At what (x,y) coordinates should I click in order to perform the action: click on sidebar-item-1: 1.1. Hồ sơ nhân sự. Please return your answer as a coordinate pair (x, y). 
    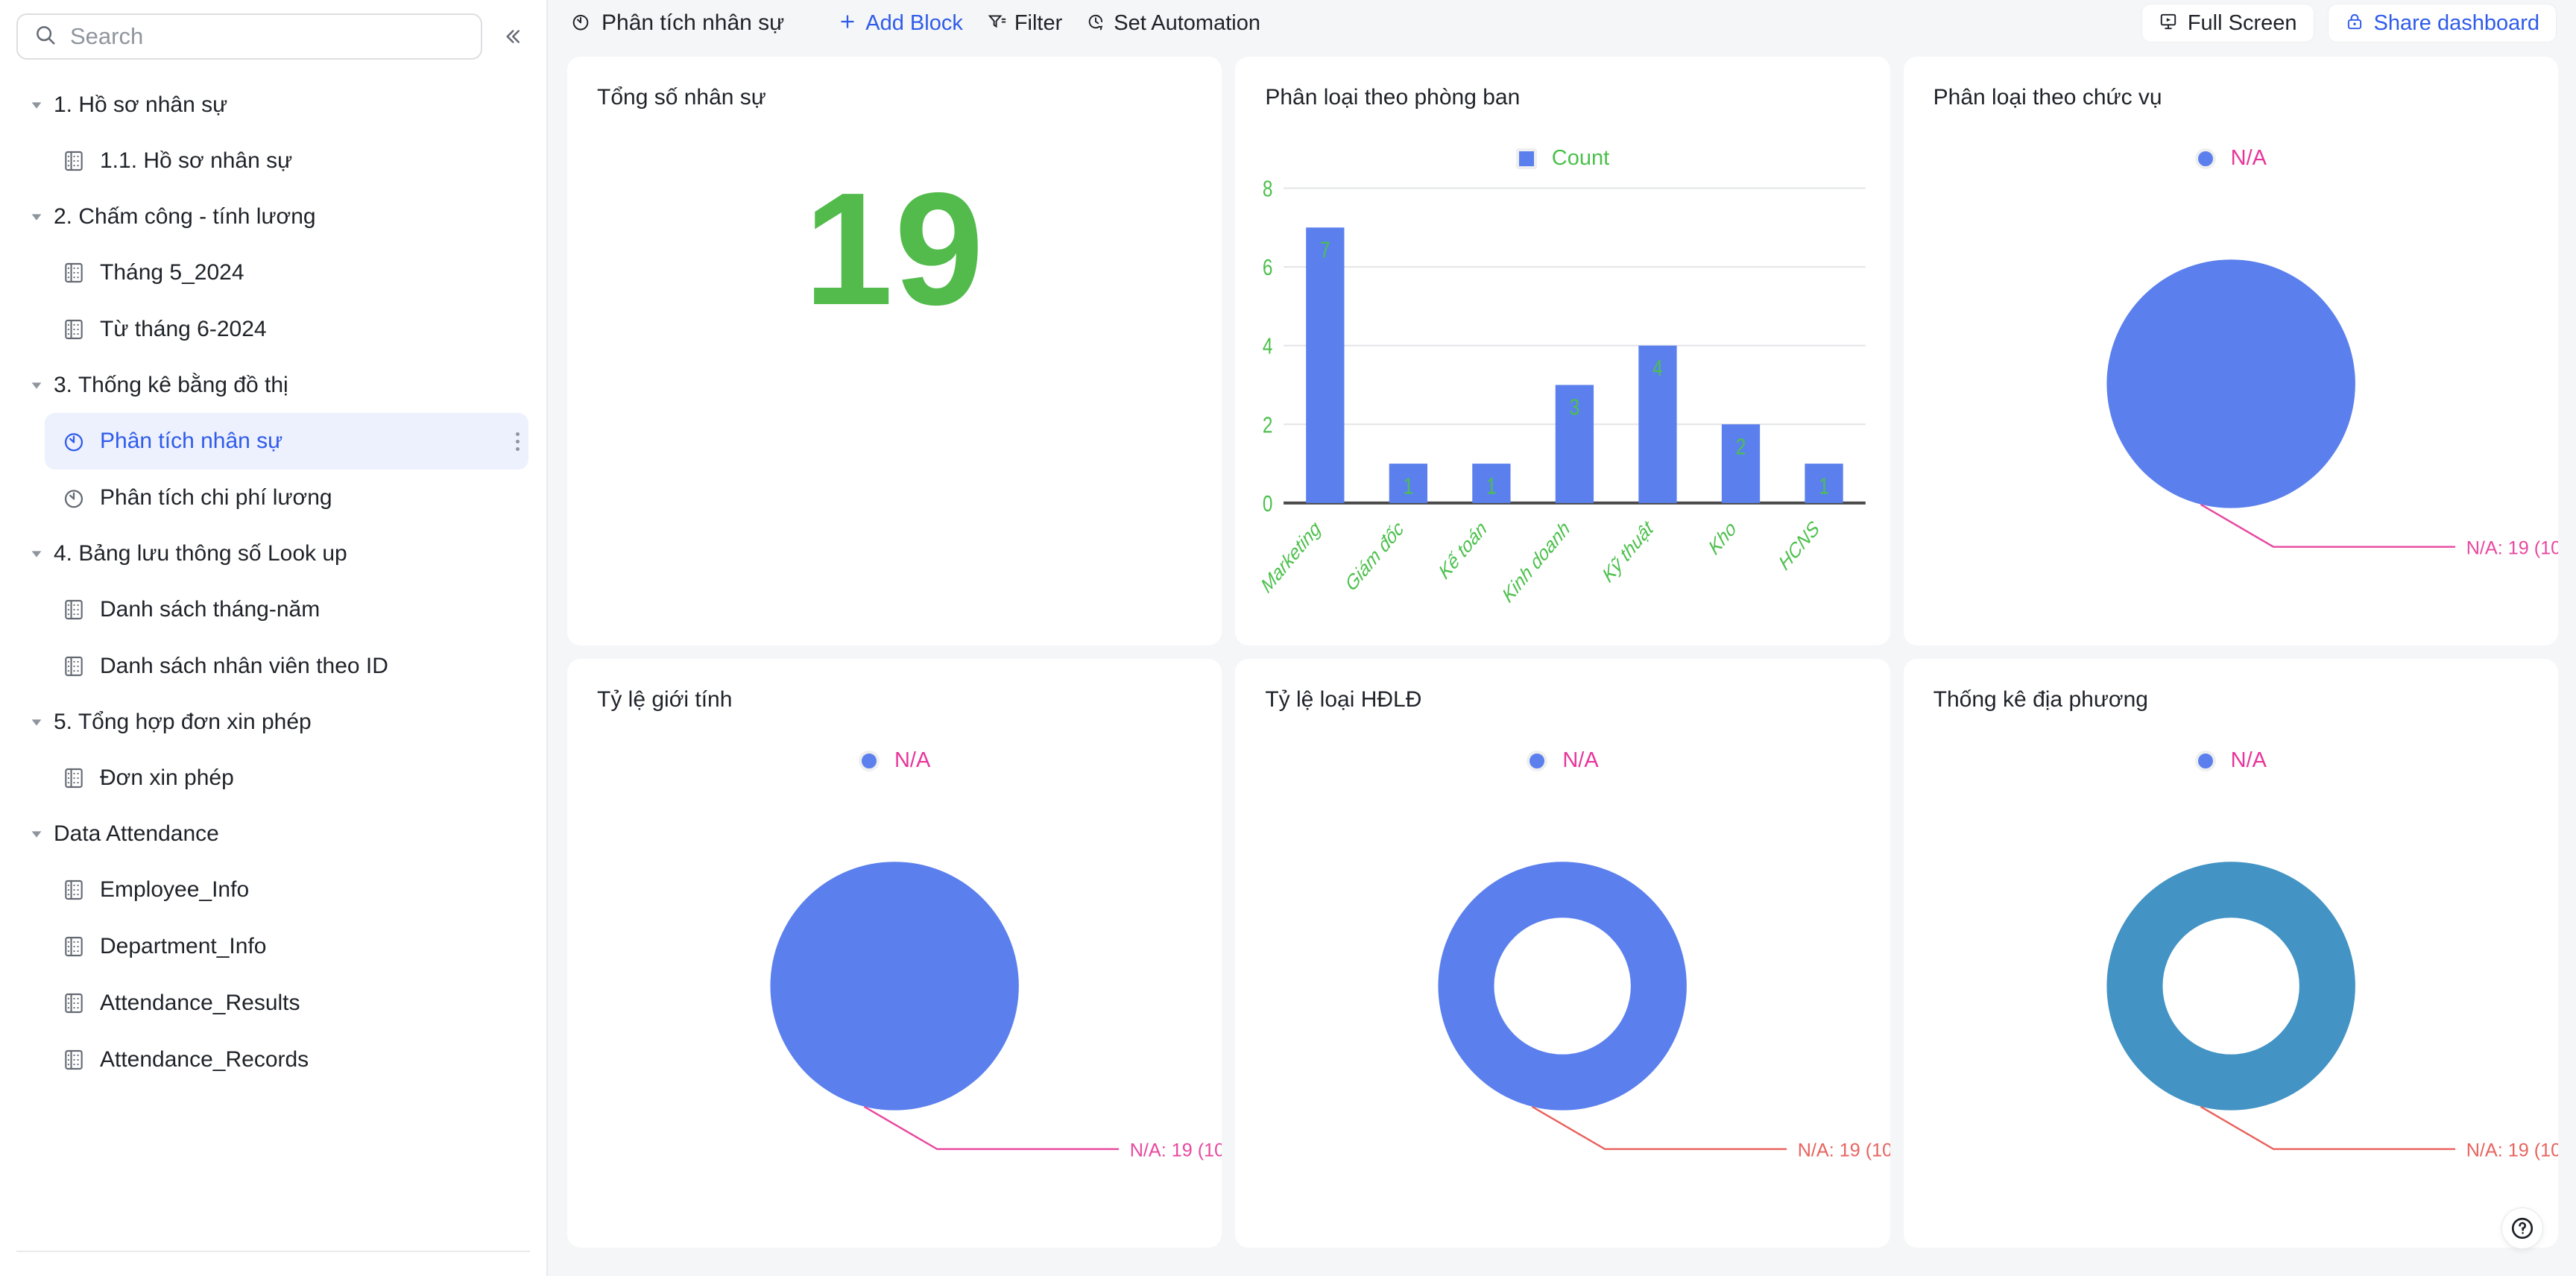
    Looking at the image, I should click on (286, 161).